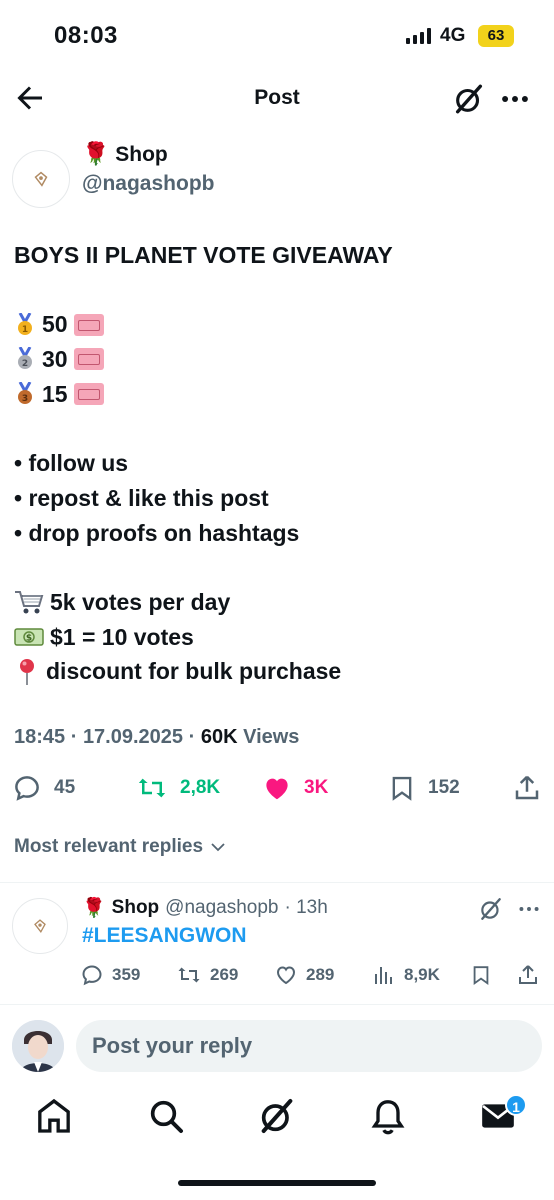 Image resolution: width=554 pixels, height=1200 pixels. I want to click on reply-repost-button: 269, so click(207, 975).